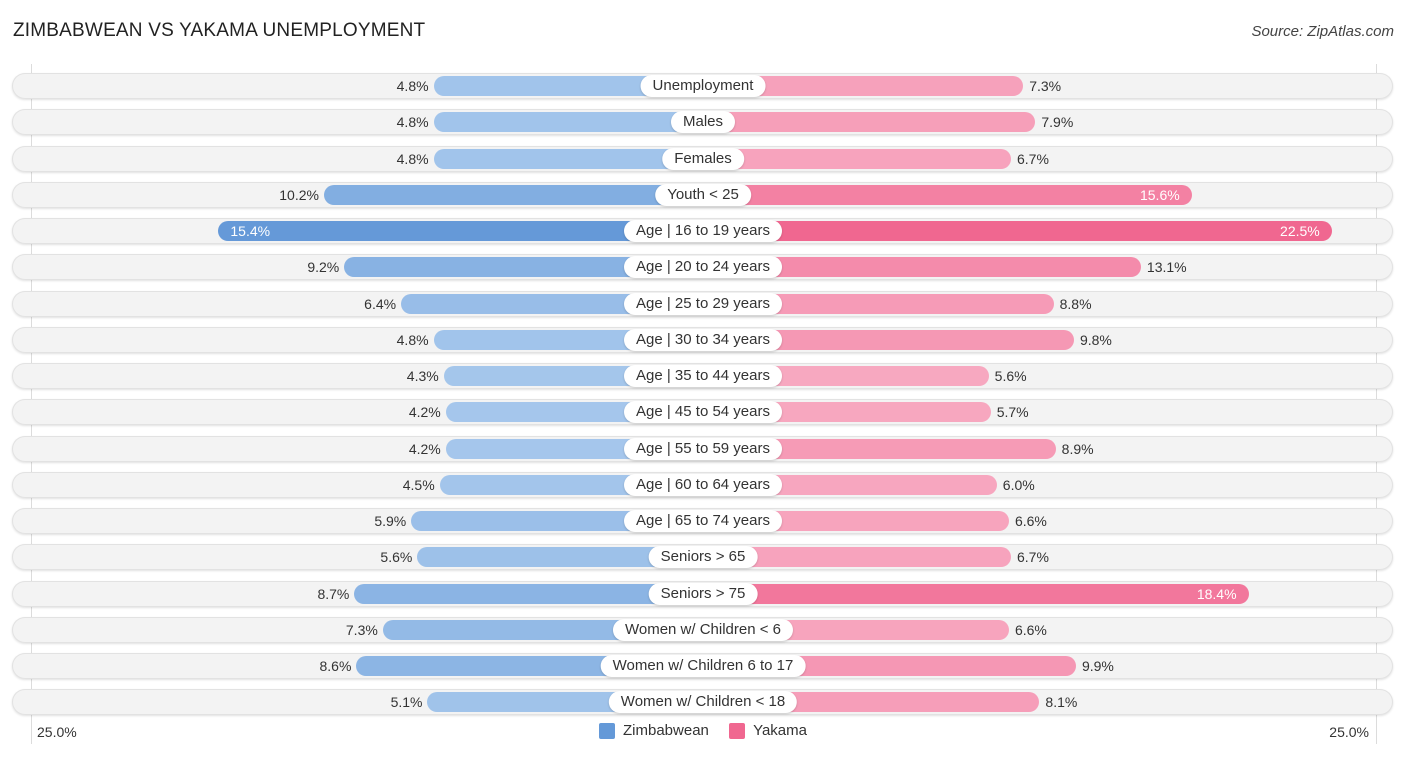 The width and height of the screenshot is (1406, 757). Describe the element at coordinates (361, 629) in the screenshot. I see `value-label-zimbabwean: 7.3%` at that location.